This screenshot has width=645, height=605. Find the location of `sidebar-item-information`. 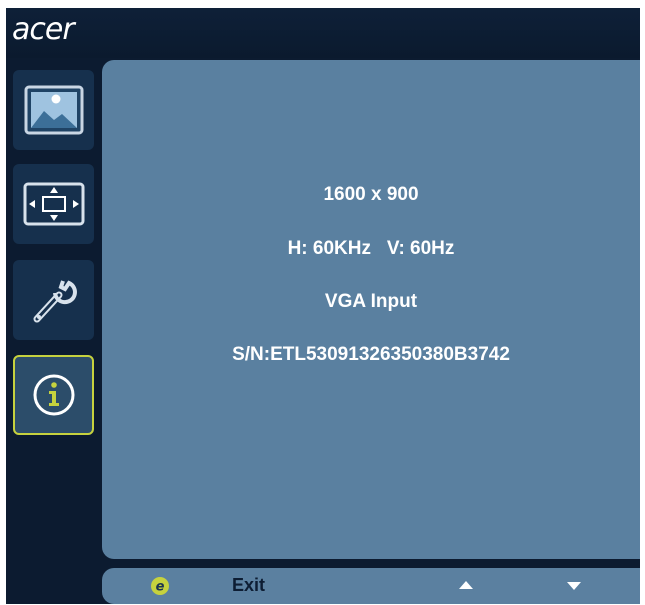

sidebar-item-information is located at coordinates (53, 395).